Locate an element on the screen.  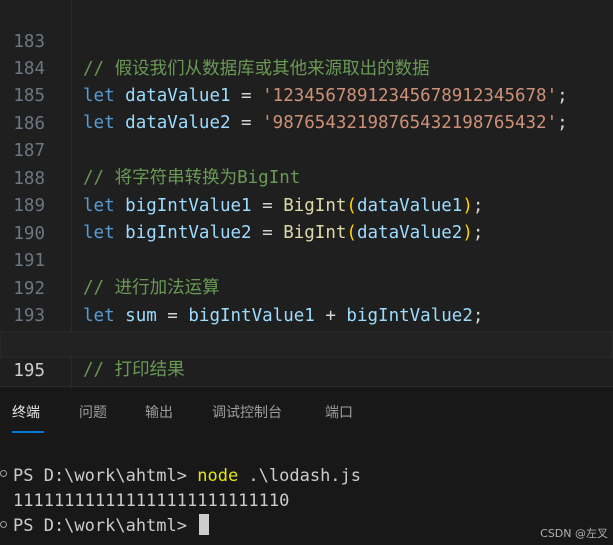
code-line-186: 186 is located at coordinates (306, 109).